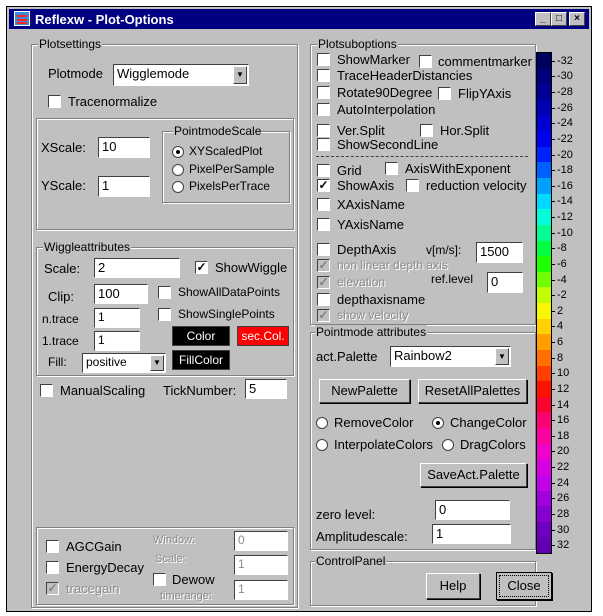 This screenshot has height=616, width=603. What do you see at coordinates (559, 19) in the screenshot?
I see `maximize-button: □` at bounding box center [559, 19].